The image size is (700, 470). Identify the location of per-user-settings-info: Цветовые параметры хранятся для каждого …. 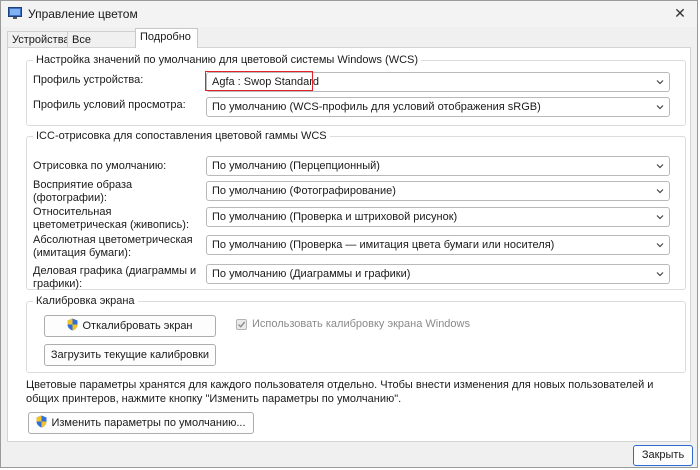
(340, 392).